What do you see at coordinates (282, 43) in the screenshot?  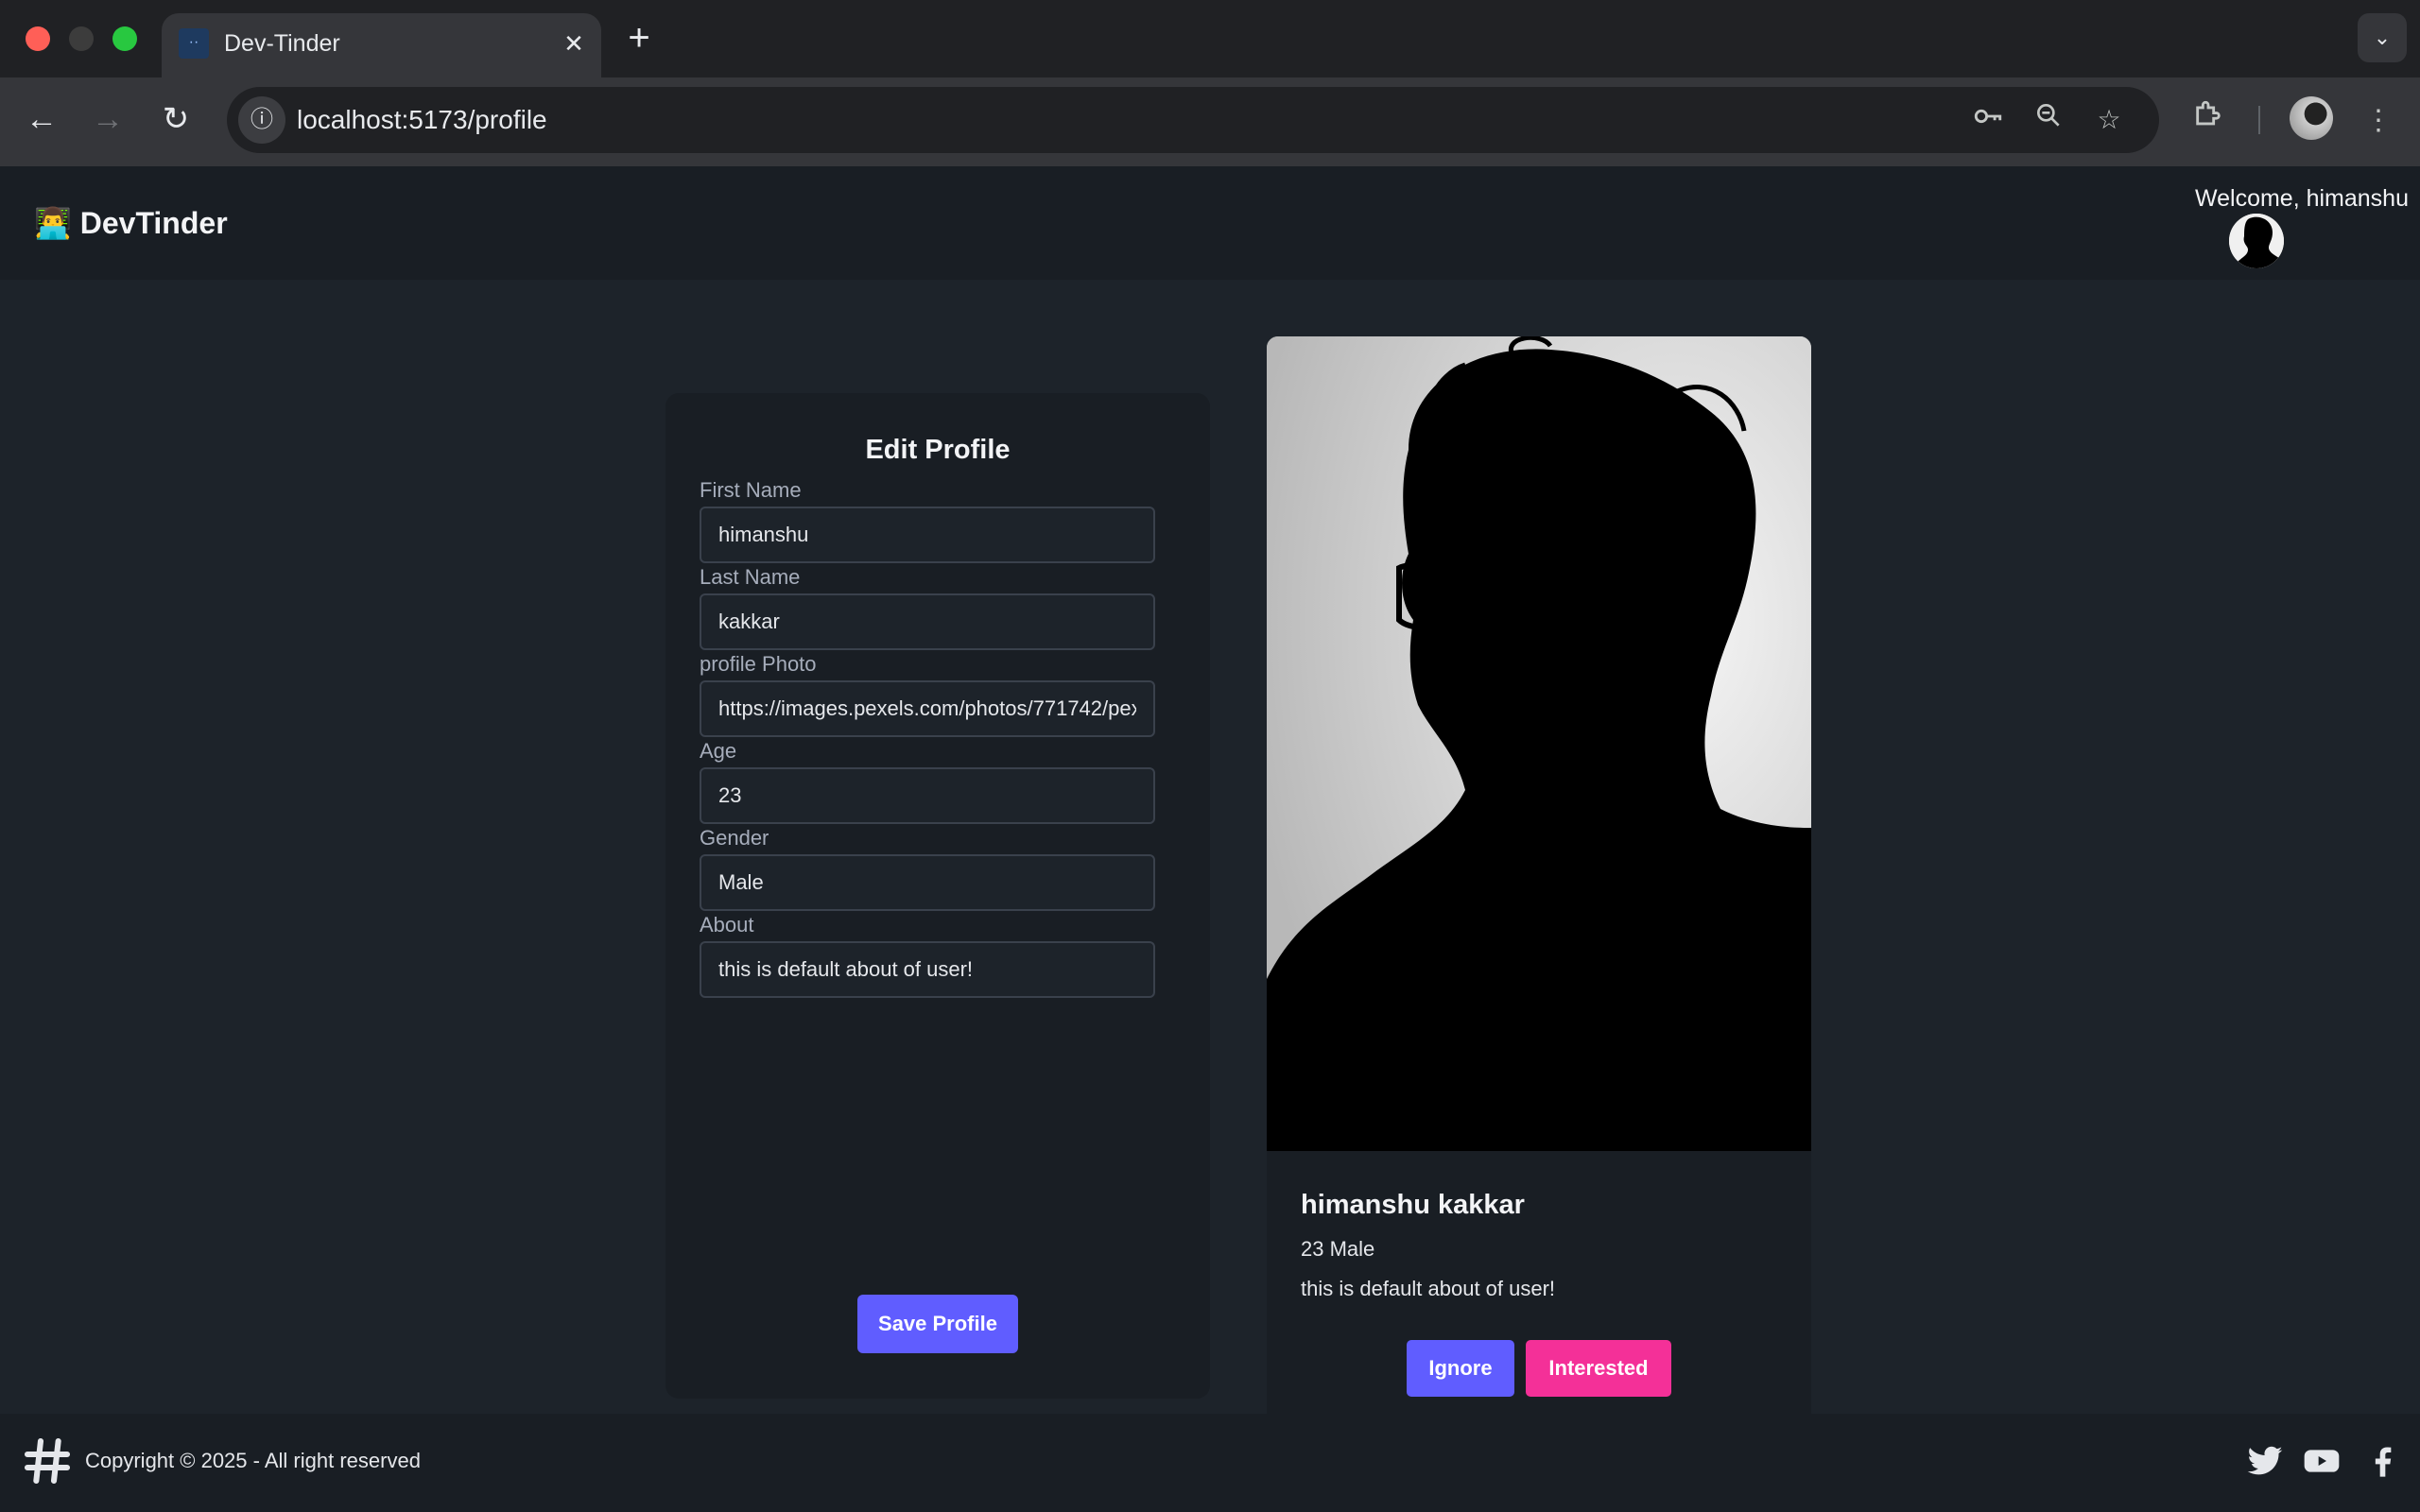 I see `tab-title: Dev-Tinder` at bounding box center [282, 43].